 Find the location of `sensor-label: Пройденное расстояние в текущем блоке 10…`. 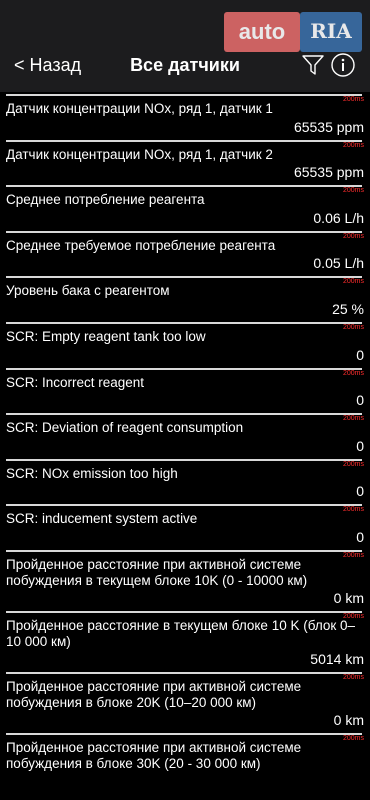

sensor-label: Пройденное расстояние в текущем блоке 10… is located at coordinates (181, 633).